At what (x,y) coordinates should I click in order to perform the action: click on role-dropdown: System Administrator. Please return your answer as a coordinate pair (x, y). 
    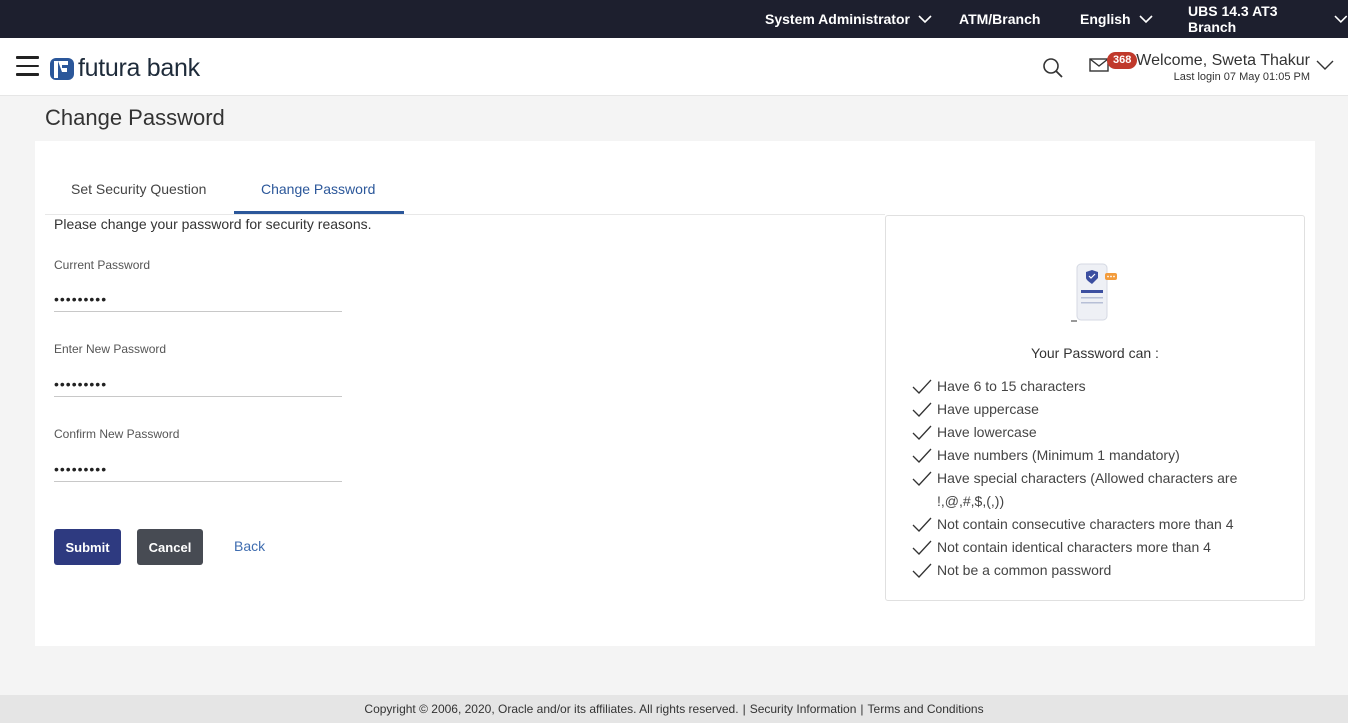
    Looking at the image, I should click on (848, 19).